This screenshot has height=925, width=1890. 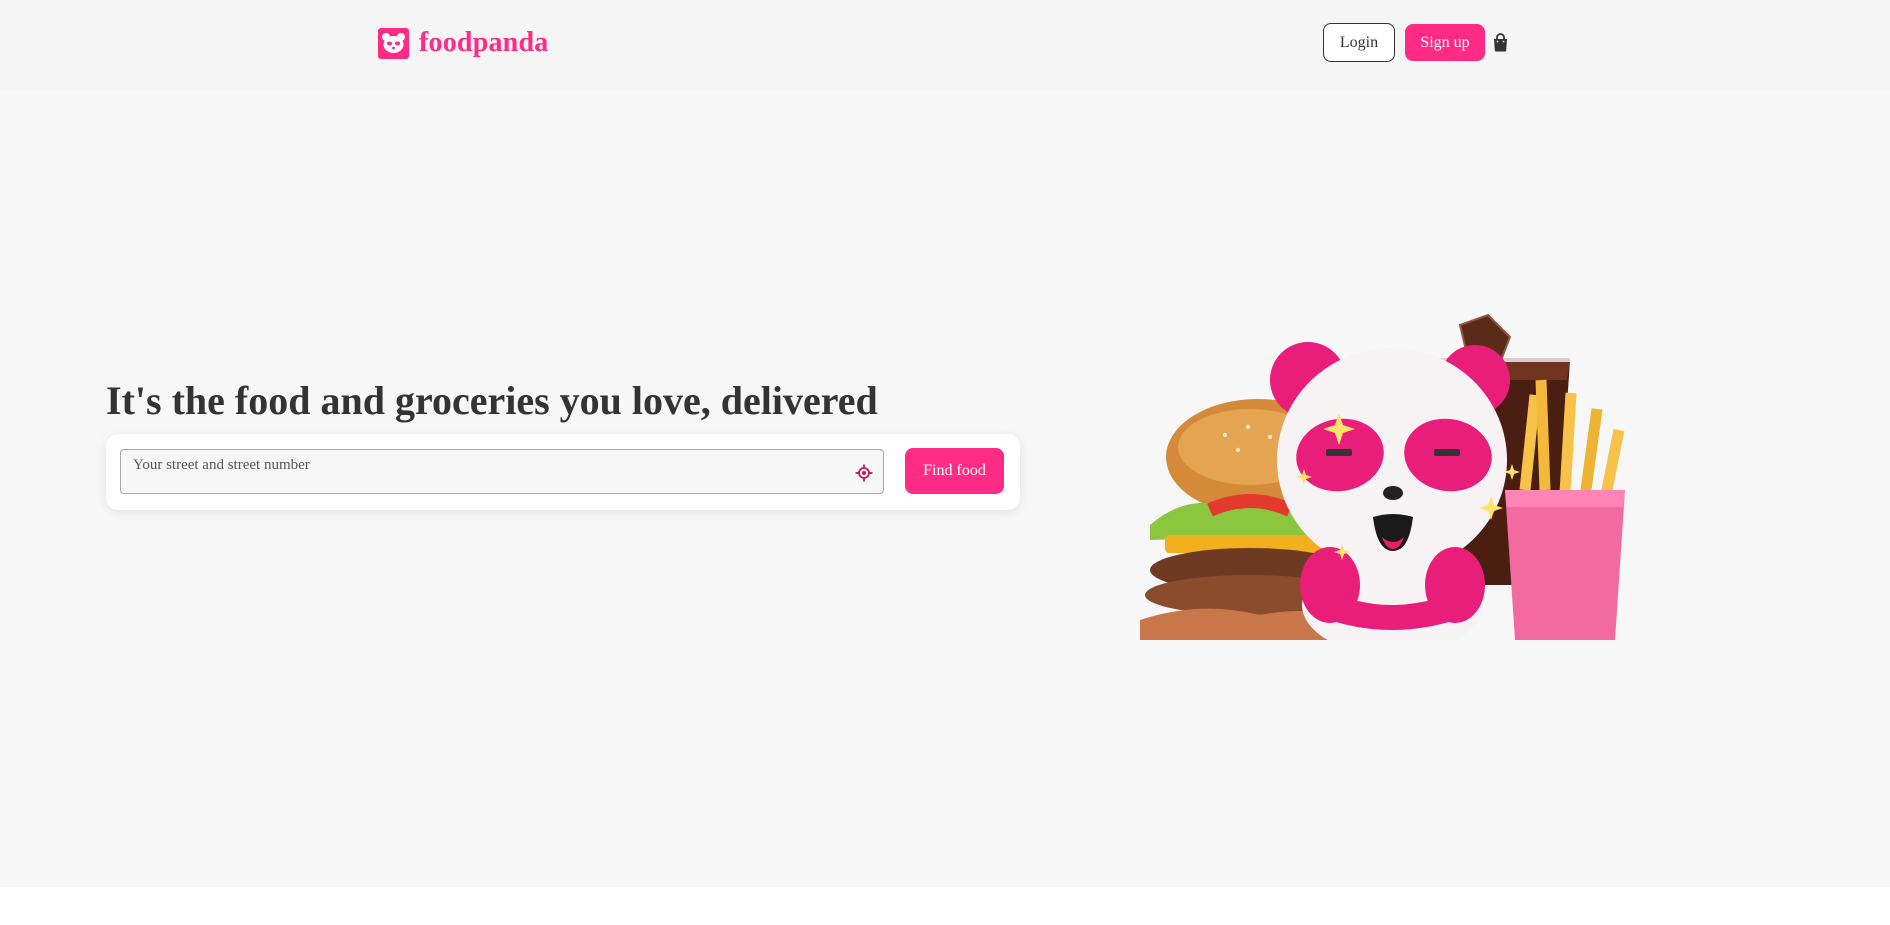 What do you see at coordinates (1500, 42) in the screenshot?
I see `shopping-bag-icon` at bounding box center [1500, 42].